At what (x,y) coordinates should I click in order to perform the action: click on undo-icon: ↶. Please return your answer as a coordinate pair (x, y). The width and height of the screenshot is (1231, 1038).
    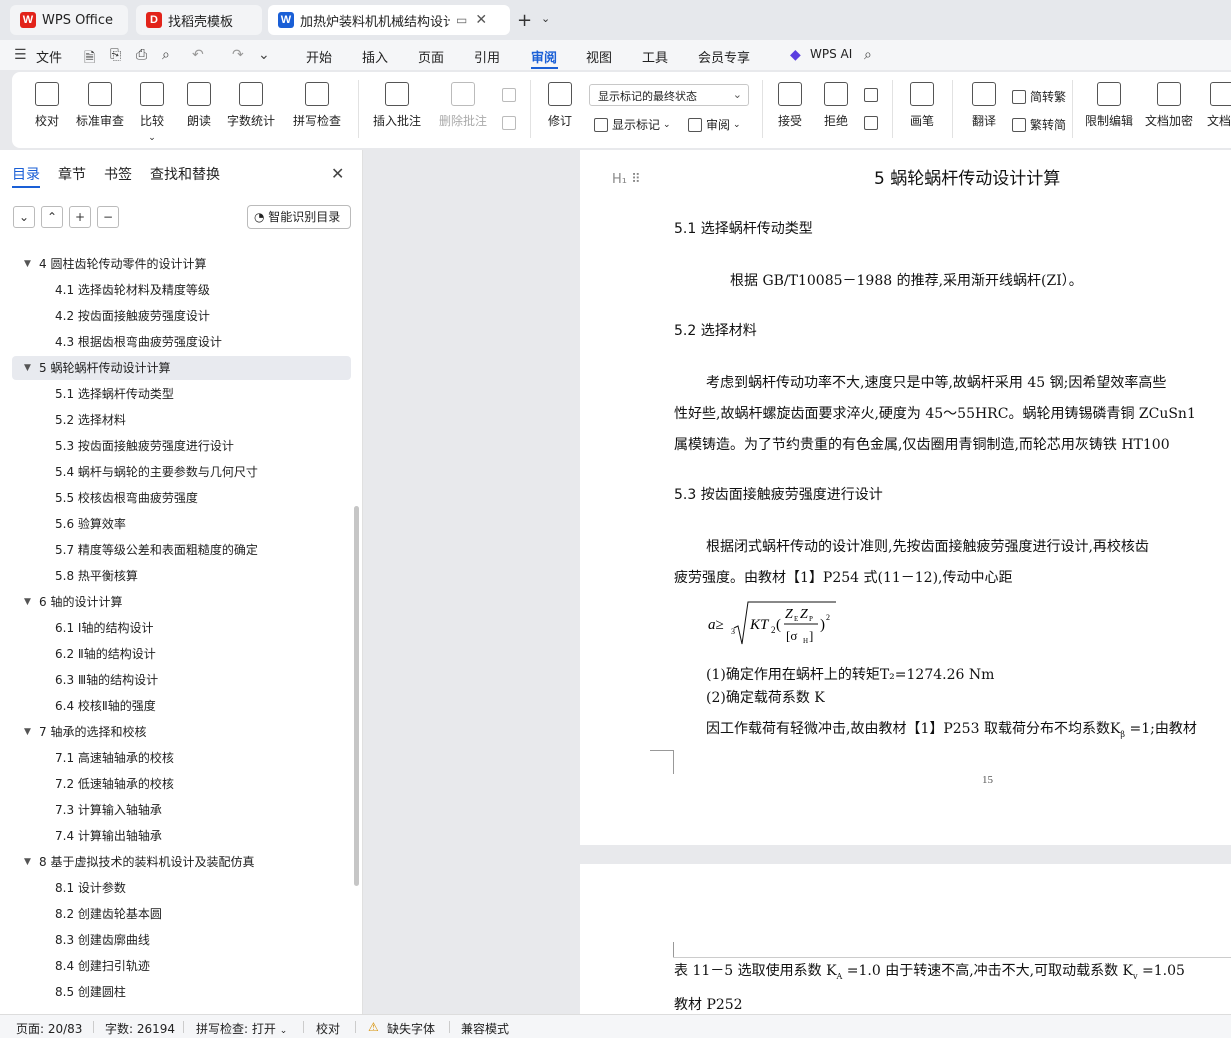
    Looking at the image, I should click on (198, 55).